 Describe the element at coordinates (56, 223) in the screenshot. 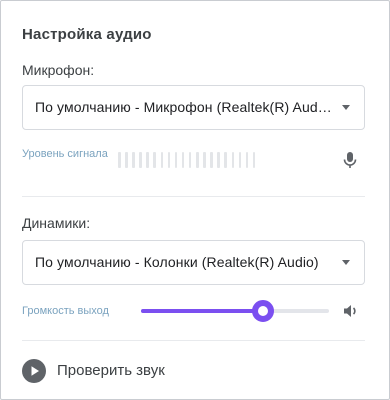

I see `speakers-label: Динамики:` at that location.